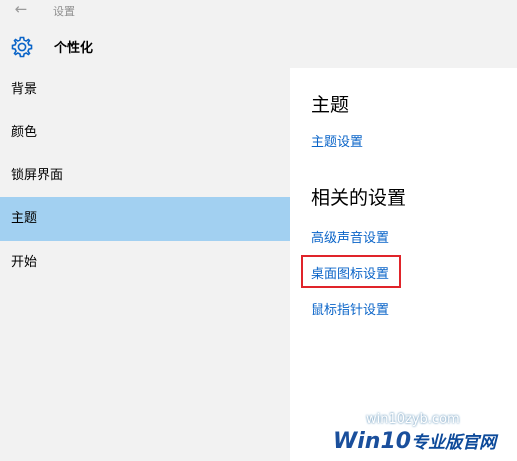 The width and height of the screenshot is (517, 461). I want to click on desktop-icon-settings-link: 桌面图标设置, so click(350, 272).